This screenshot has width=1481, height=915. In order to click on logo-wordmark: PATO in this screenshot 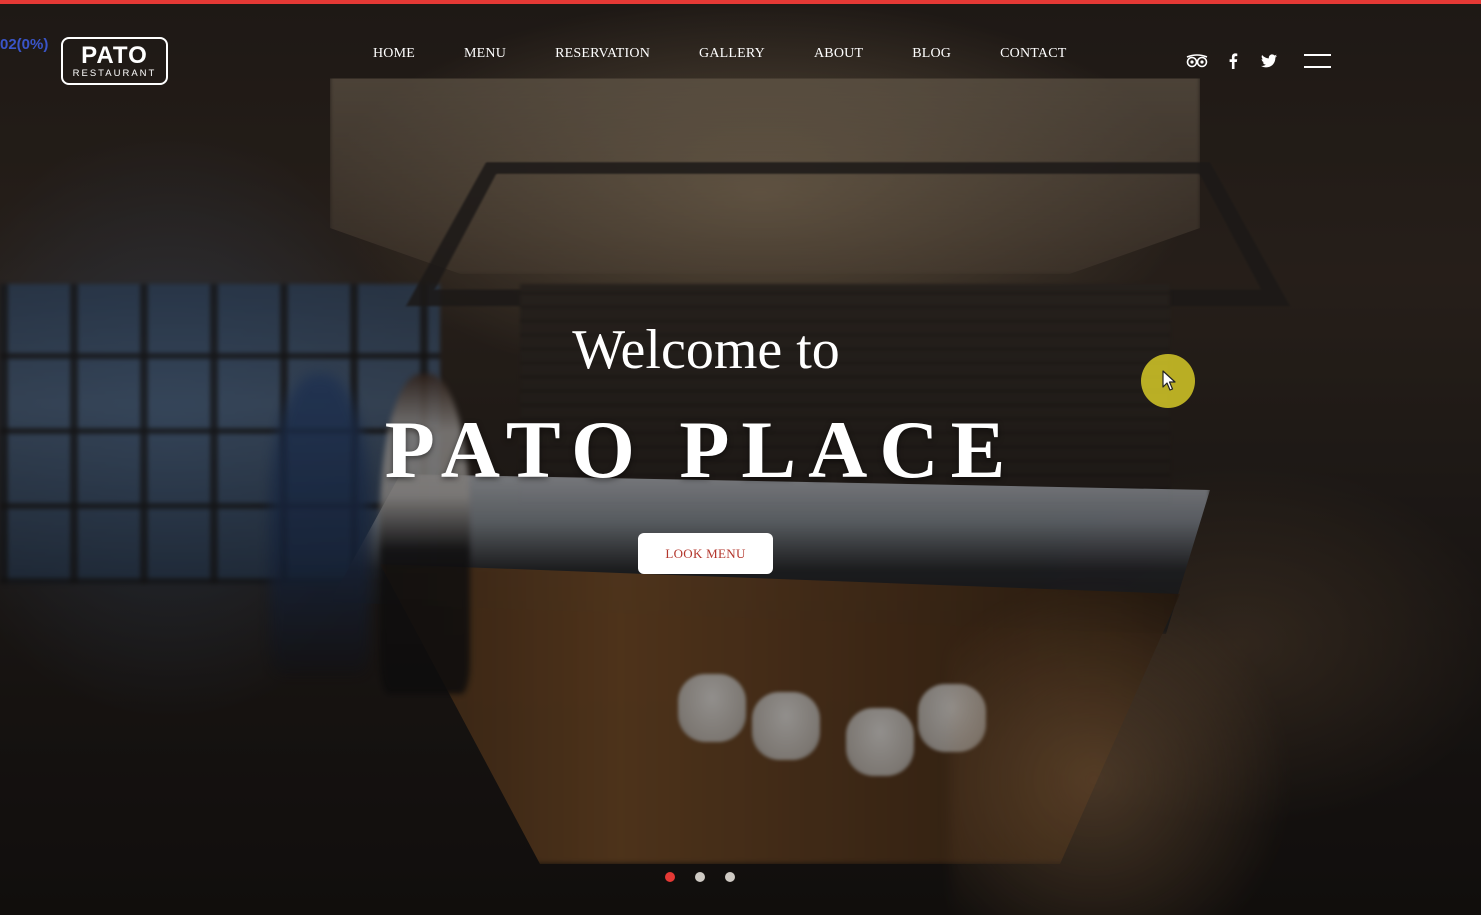, I will do `click(114, 55)`.